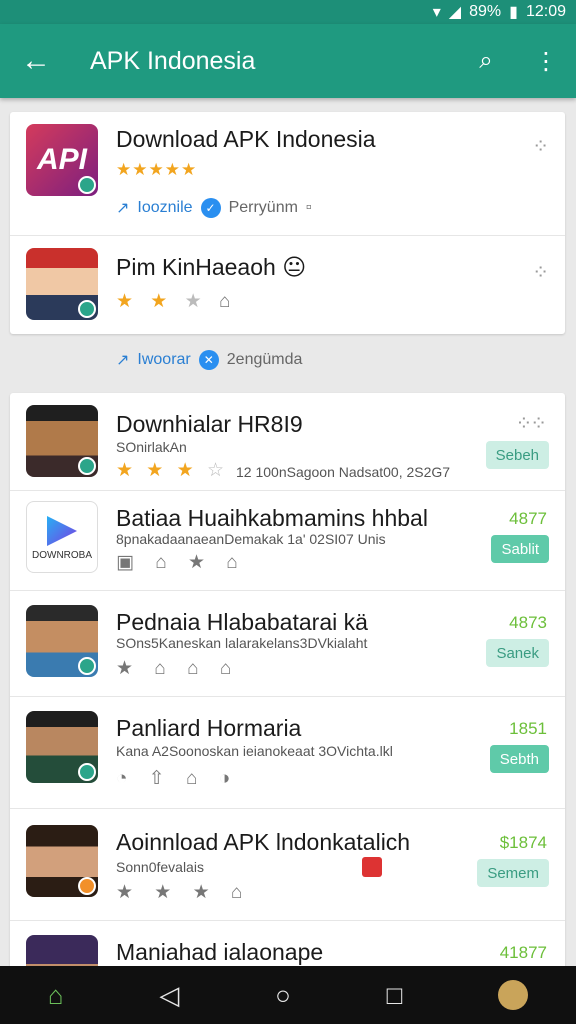 The width and height of the screenshot is (576, 1024). Describe the element at coordinates (513, 995) in the screenshot. I see `assistant-icon` at that location.